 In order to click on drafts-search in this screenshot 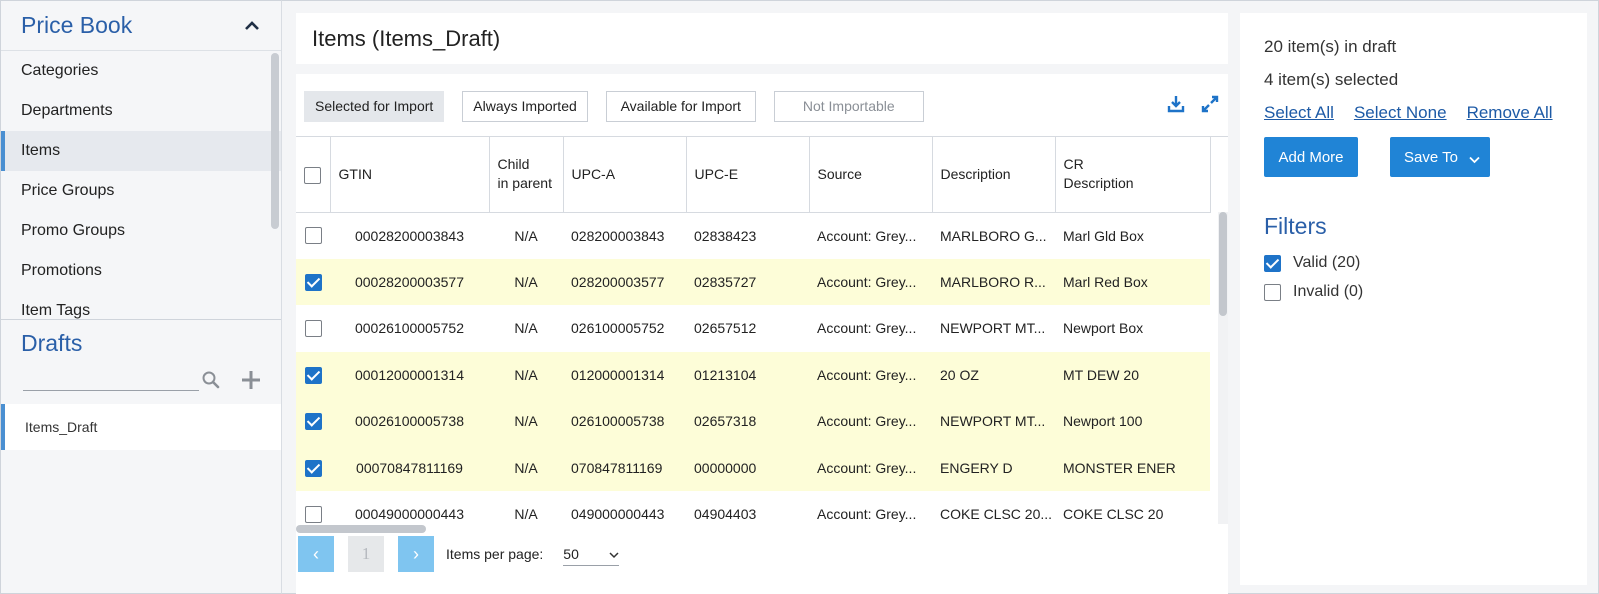, I will do `click(141, 384)`.